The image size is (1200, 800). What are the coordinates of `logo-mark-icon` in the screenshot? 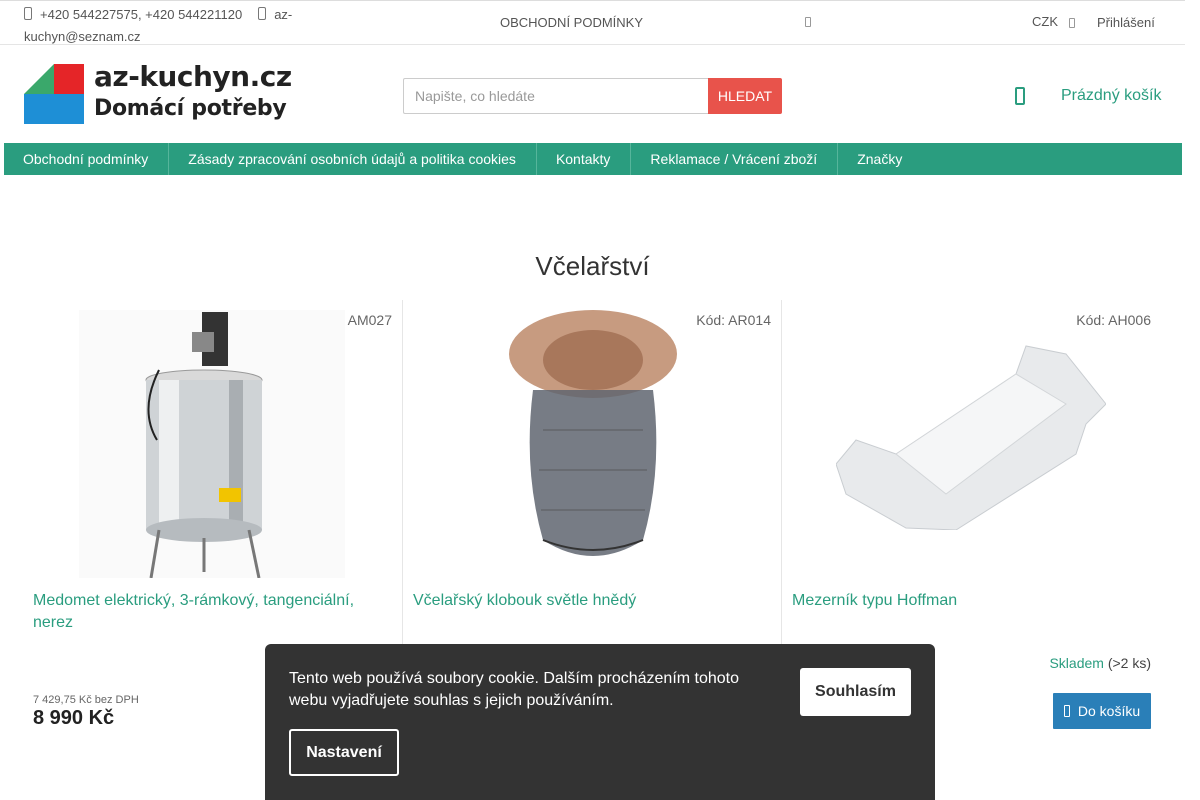 It's located at (54, 94).